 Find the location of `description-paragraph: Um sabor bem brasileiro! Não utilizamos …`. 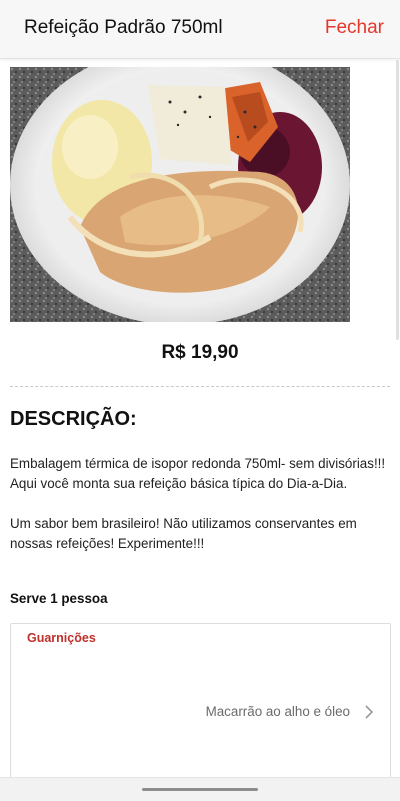

description-paragraph: Um sabor bem brasileiro! Não utilizamos … is located at coordinates (183, 533).